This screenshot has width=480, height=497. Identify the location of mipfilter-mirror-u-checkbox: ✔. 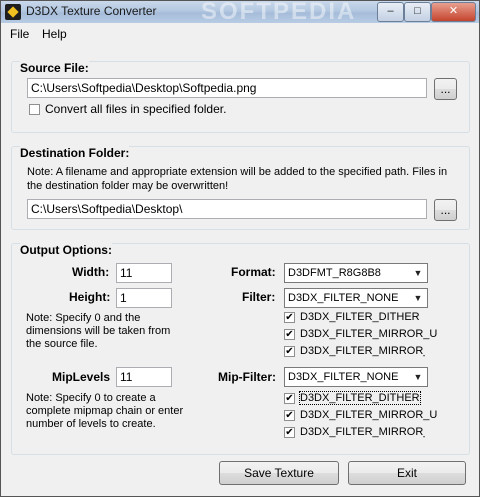
(289, 415).